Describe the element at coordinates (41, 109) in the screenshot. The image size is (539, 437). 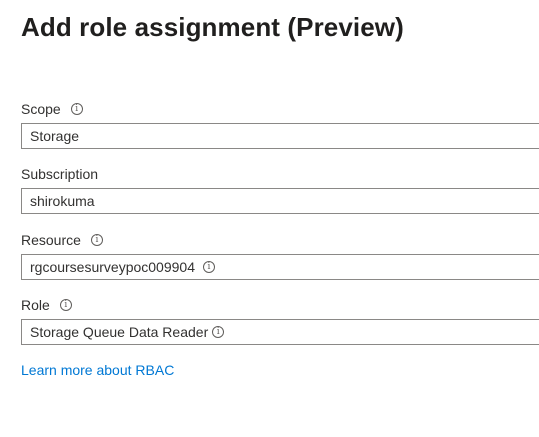
I see `scope-label: Scope` at that location.